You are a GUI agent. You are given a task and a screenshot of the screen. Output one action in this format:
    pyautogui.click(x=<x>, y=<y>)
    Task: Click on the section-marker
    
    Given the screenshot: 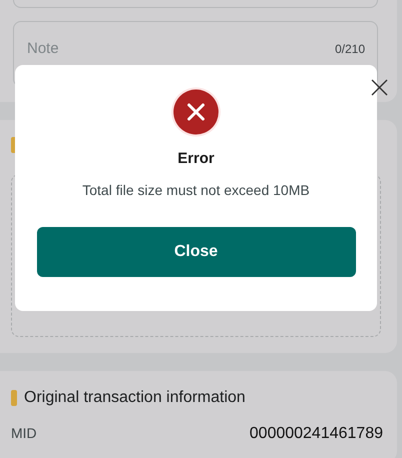 What is the action you would take?
    pyautogui.click(x=14, y=398)
    